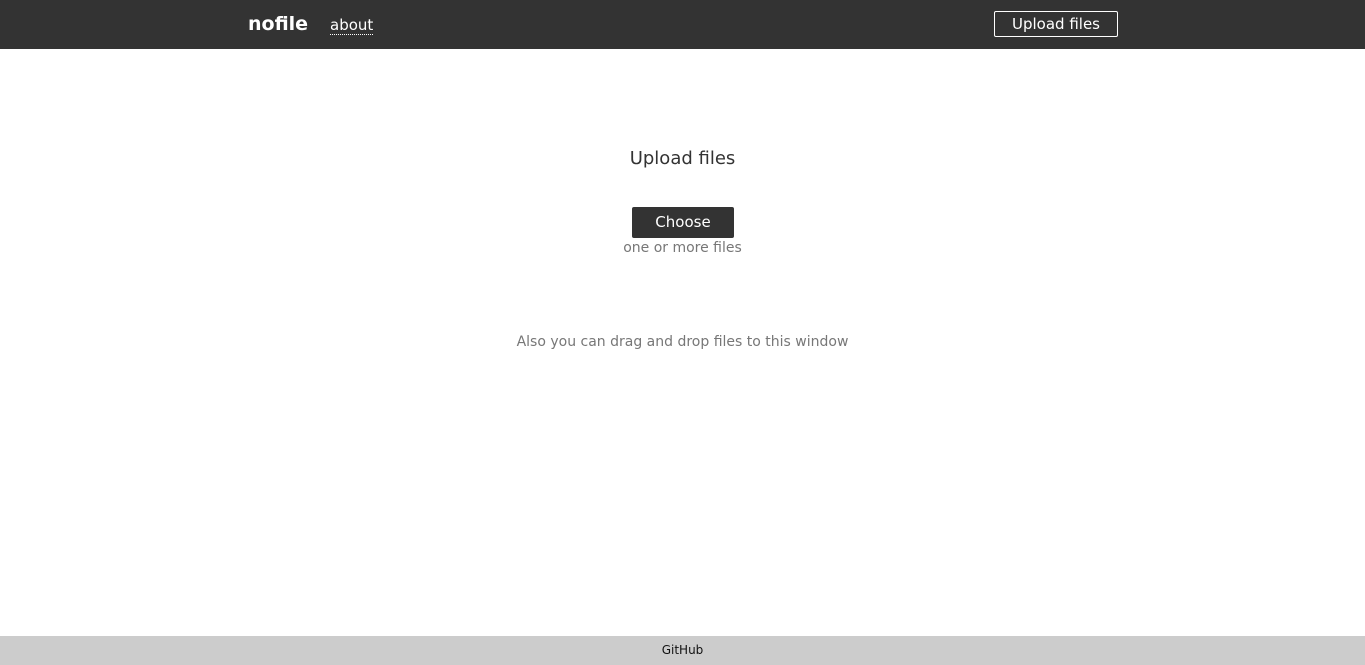  Describe the element at coordinates (278, 24) in the screenshot. I see `brand-logo-link: nofile` at that location.